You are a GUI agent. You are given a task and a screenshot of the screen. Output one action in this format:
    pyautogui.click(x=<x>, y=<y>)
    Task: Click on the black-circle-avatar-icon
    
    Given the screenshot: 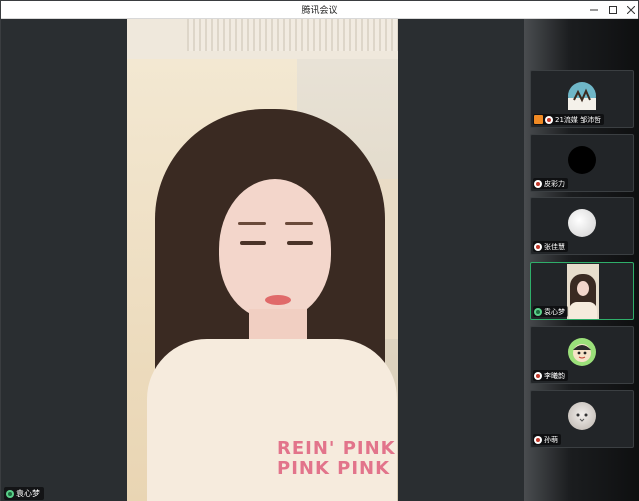 What is the action you would take?
    pyautogui.click(x=582, y=160)
    